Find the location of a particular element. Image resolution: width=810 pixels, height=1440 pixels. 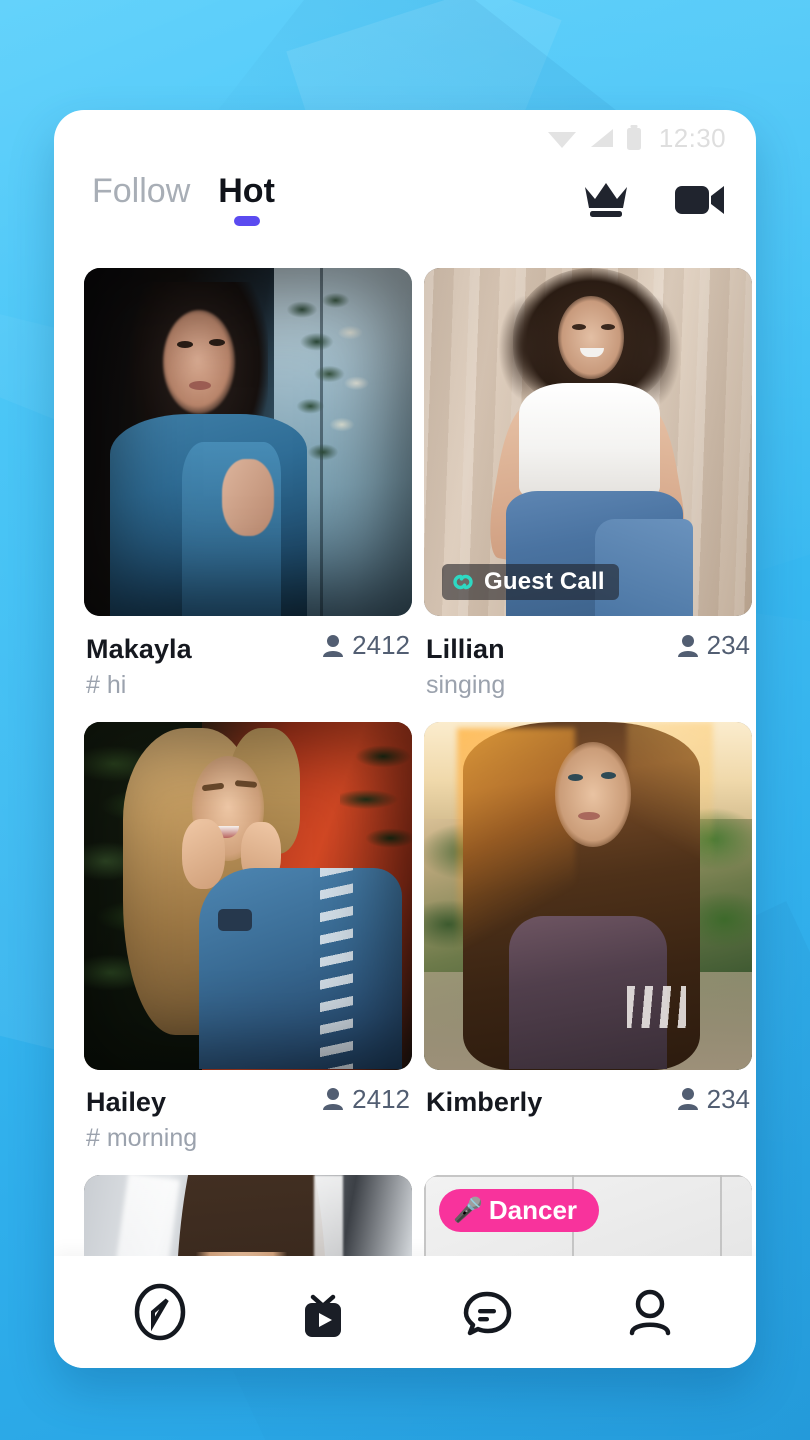

stream-tagline: # hi is located at coordinates (106, 684).